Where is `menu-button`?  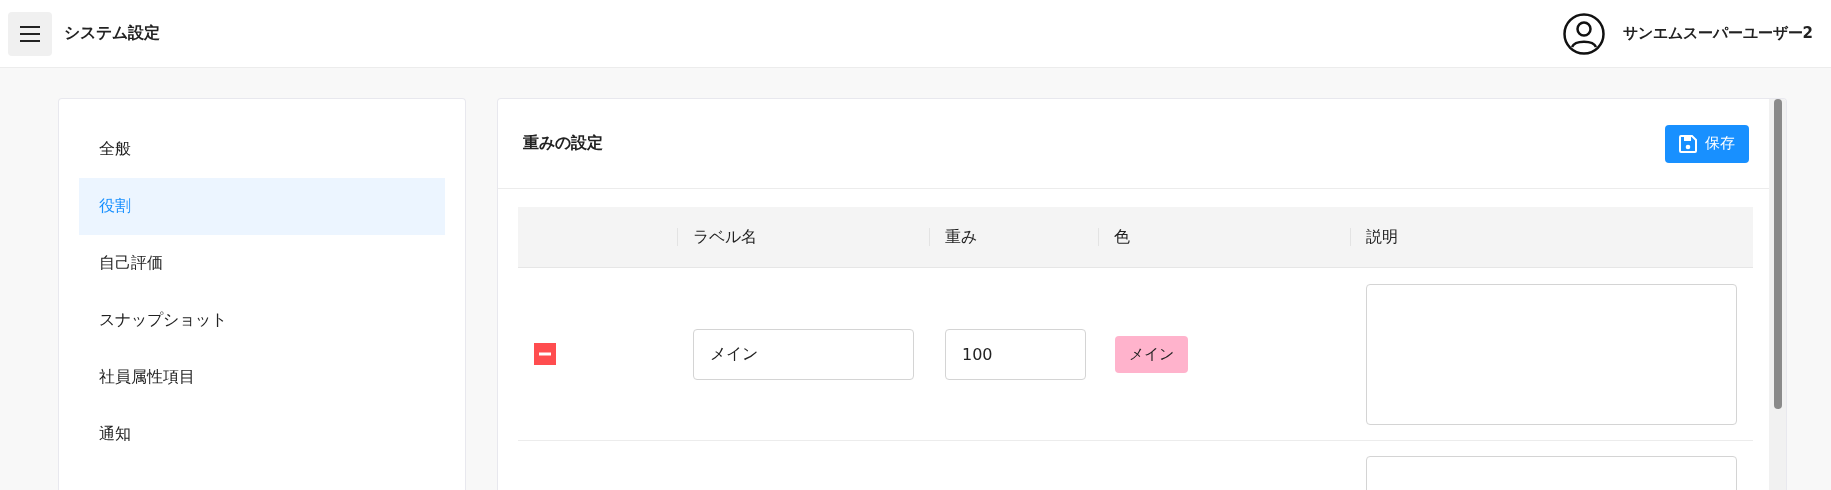
menu-button is located at coordinates (30, 33).